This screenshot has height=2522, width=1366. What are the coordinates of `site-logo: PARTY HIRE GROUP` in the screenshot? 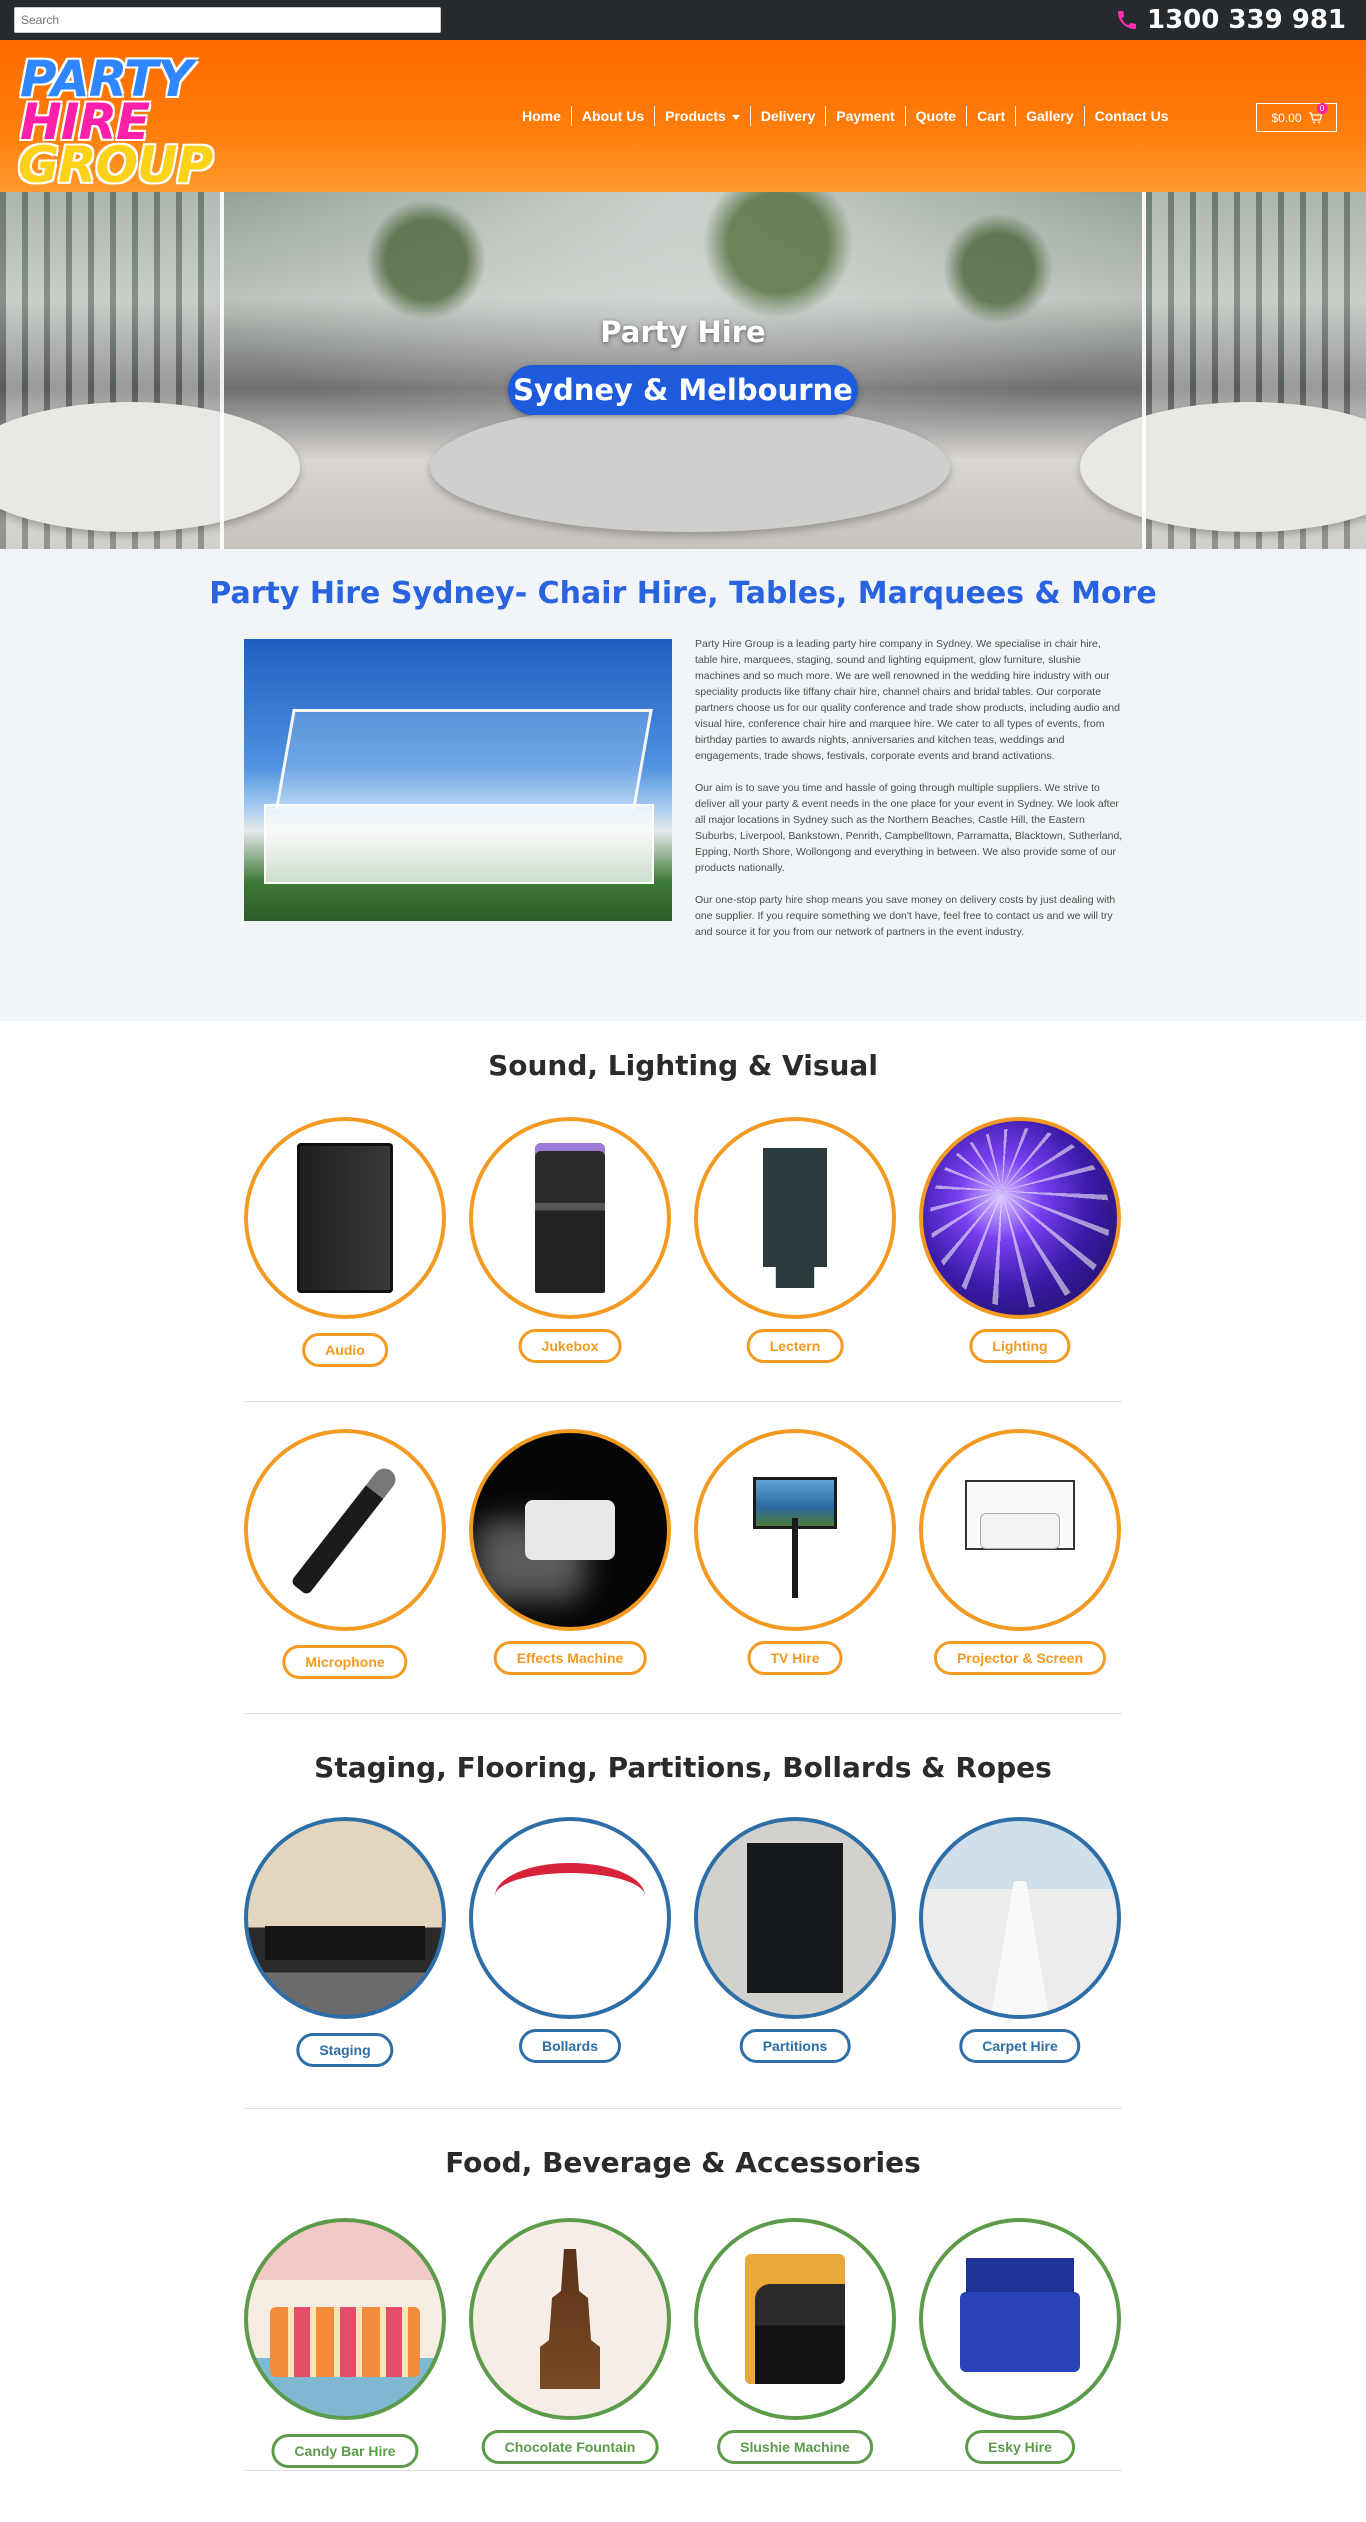 It's located at (115, 121).